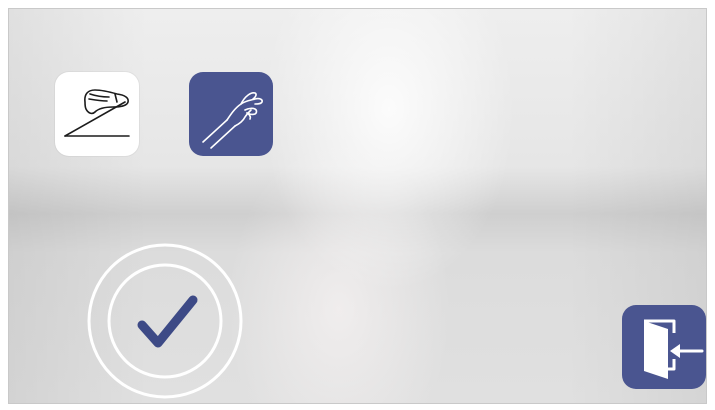 The width and height of the screenshot is (715, 410). I want to click on foot-pedal-icon, so click(97, 113).